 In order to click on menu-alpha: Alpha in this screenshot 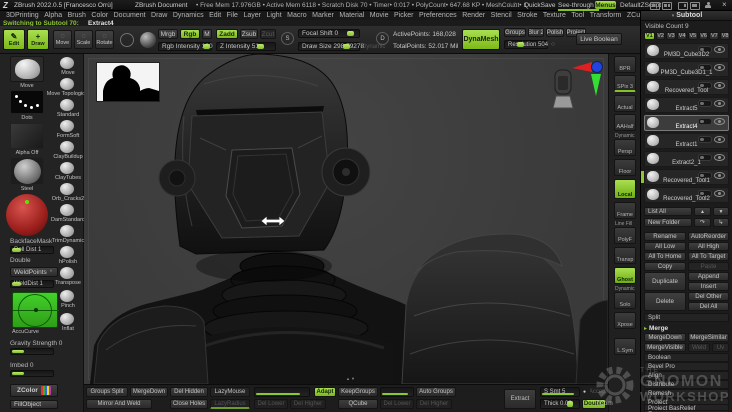, I will do `click(53, 15)`.